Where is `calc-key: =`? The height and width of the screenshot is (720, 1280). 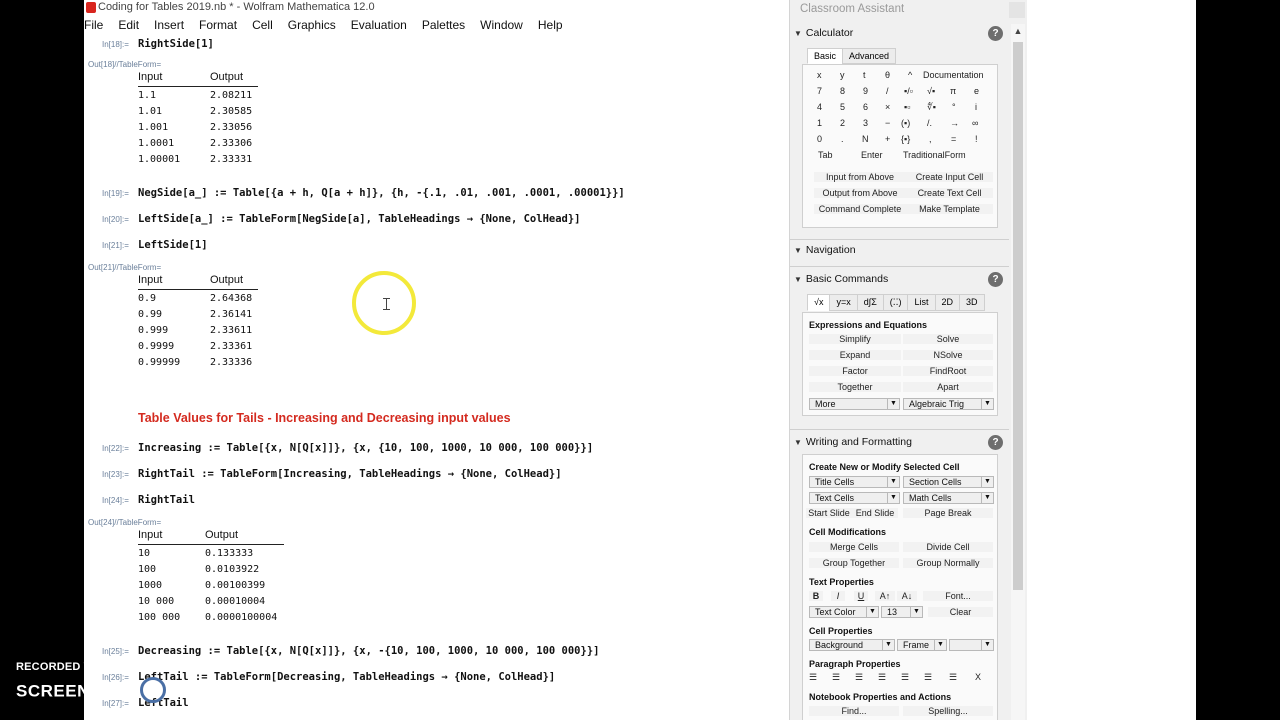
calc-key: = is located at coordinates (953, 139).